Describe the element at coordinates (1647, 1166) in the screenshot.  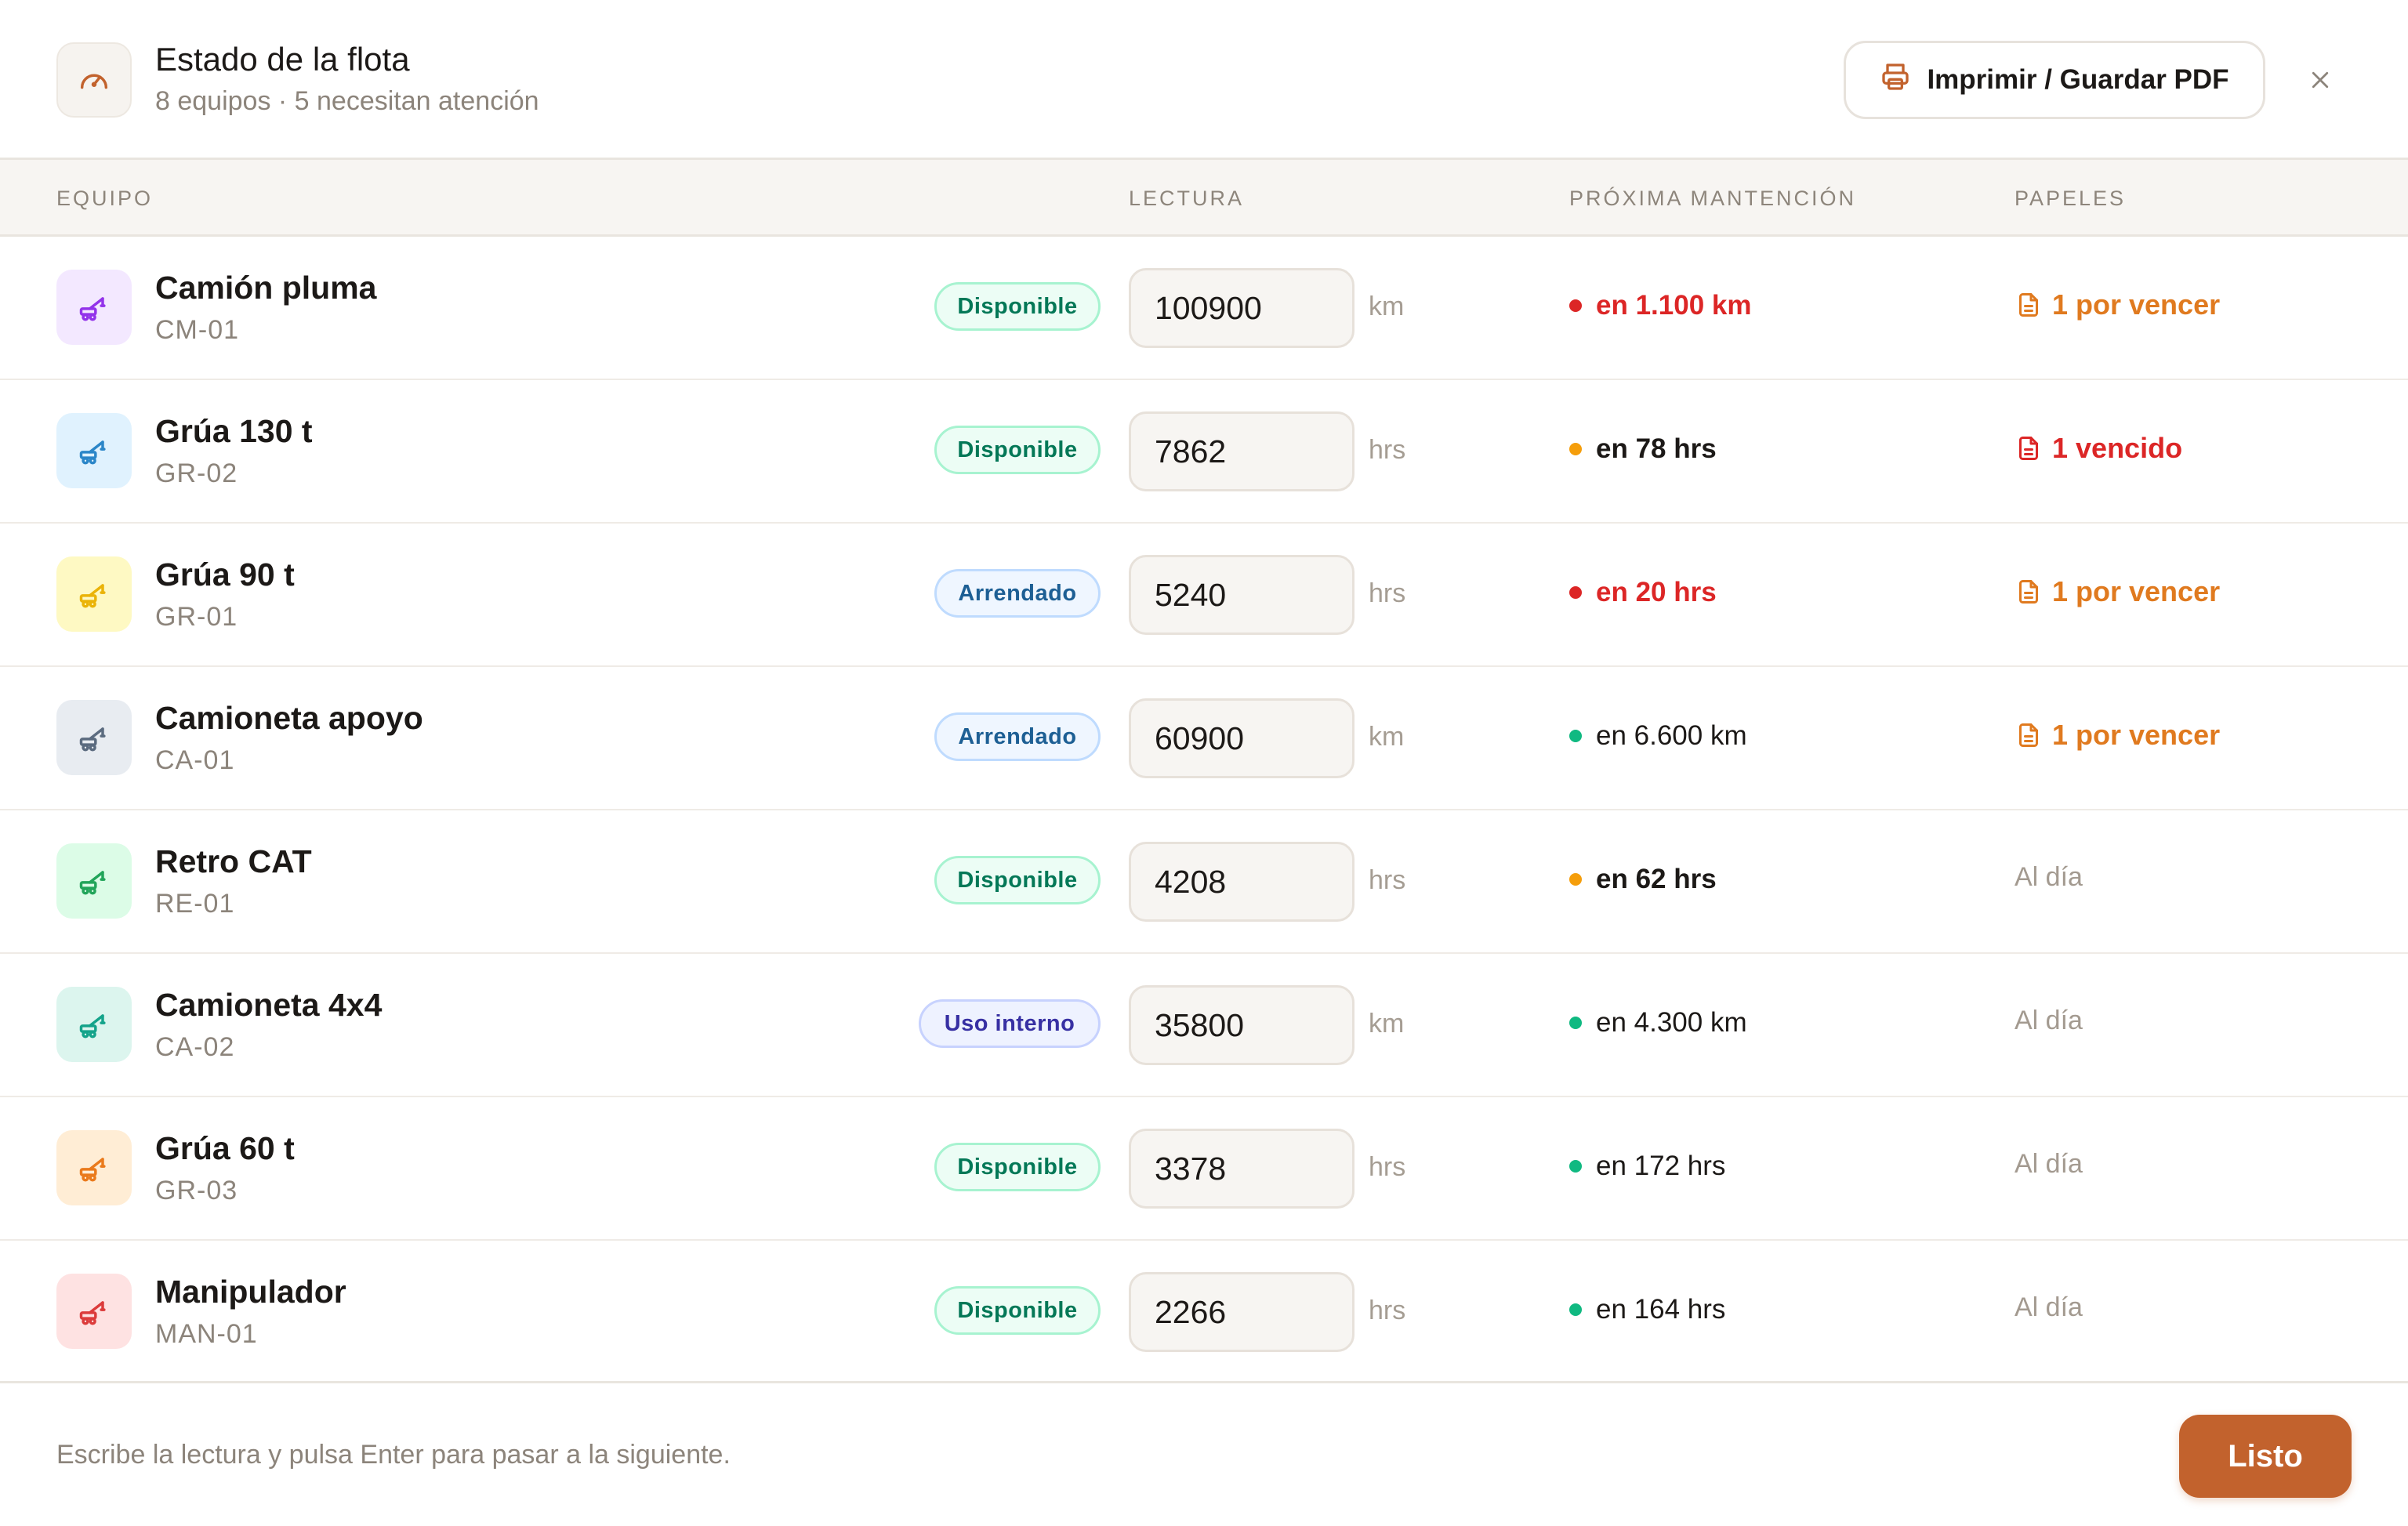
I see `next-maintenance: en 172 hrs` at that location.